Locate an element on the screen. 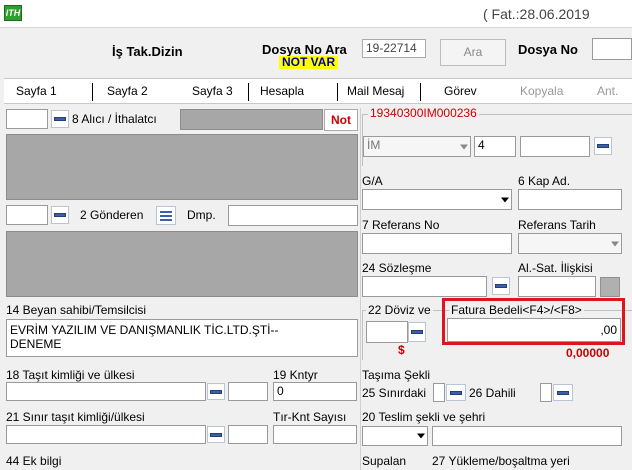 This screenshot has width=632, height=470. doviz-lookup-button is located at coordinates (417, 332).